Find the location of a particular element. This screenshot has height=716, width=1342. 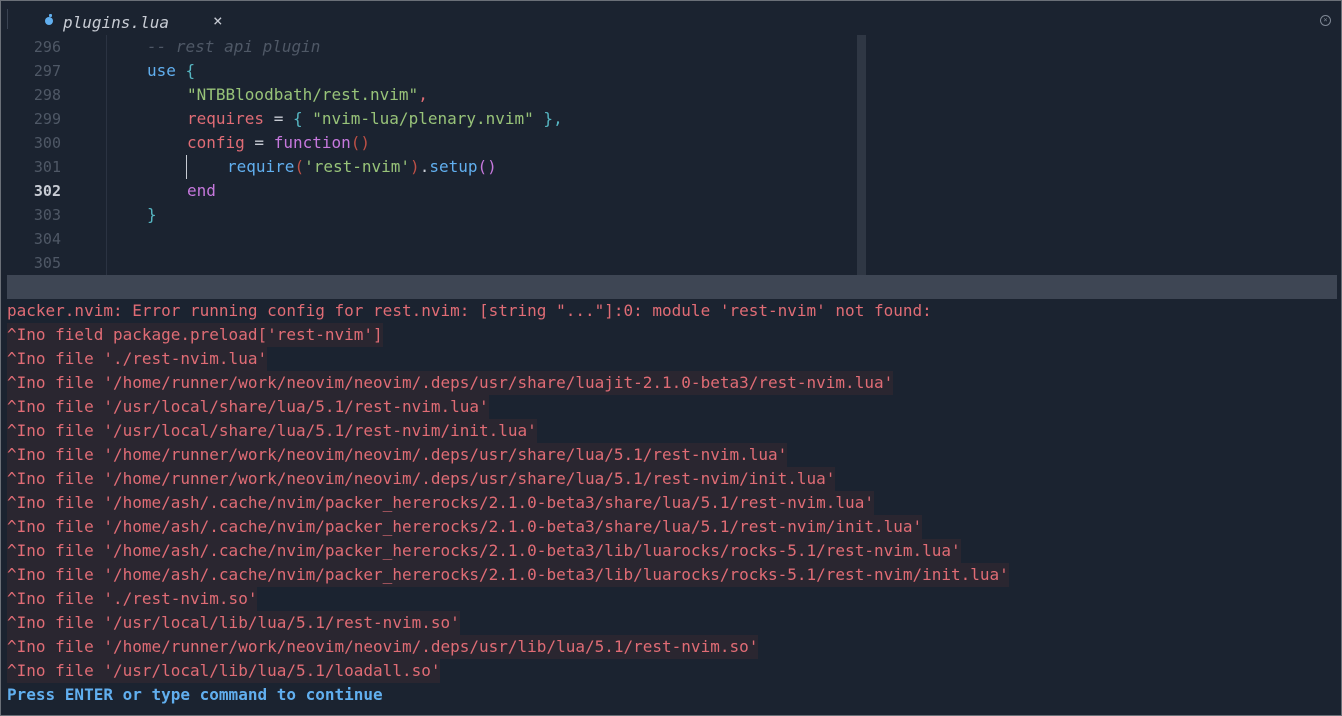

code-line-301: require('rest-nvim').setup() is located at coordinates (362, 167).